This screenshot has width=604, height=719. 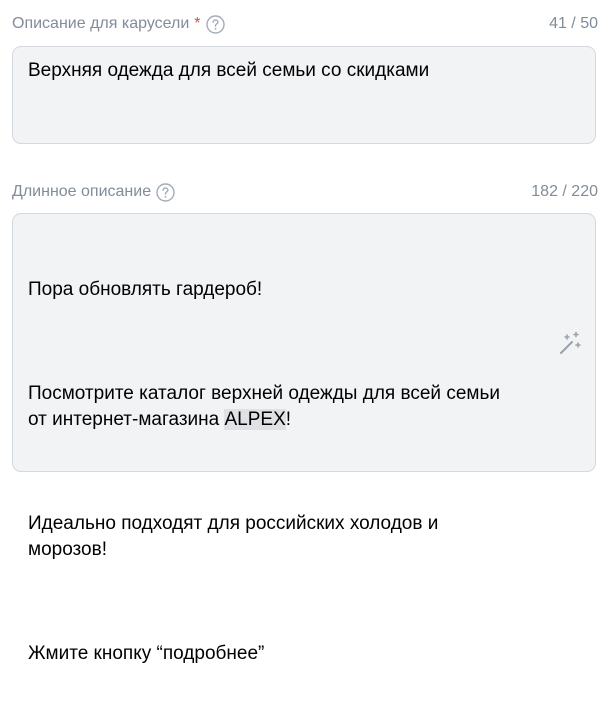 I want to click on long-description-label-group: Длинное описание, so click(x=93, y=192).